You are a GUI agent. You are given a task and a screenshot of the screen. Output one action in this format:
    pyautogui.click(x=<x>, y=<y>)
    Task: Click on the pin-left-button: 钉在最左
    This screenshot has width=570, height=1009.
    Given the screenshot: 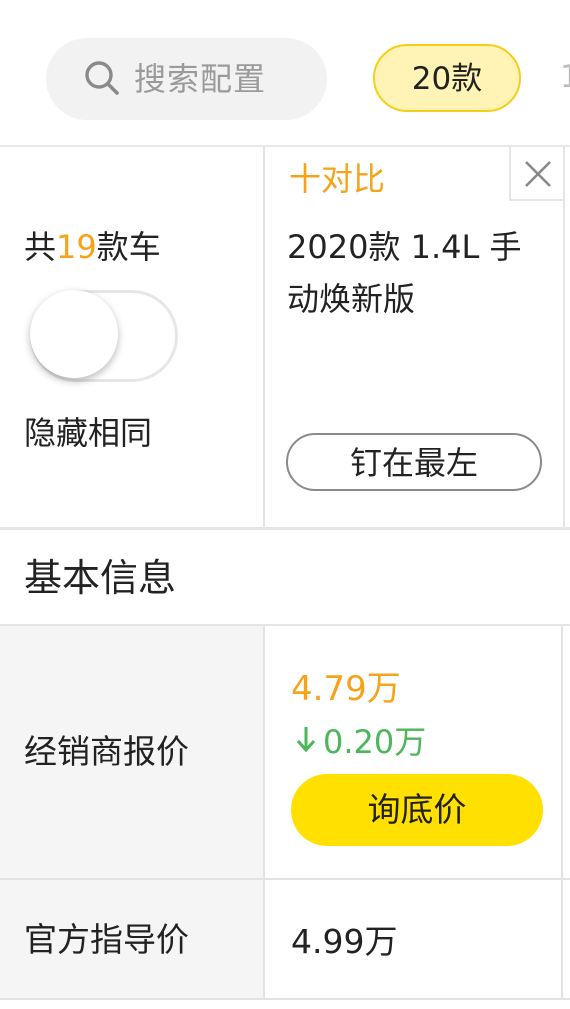 What is the action you would take?
    pyautogui.click(x=414, y=462)
    